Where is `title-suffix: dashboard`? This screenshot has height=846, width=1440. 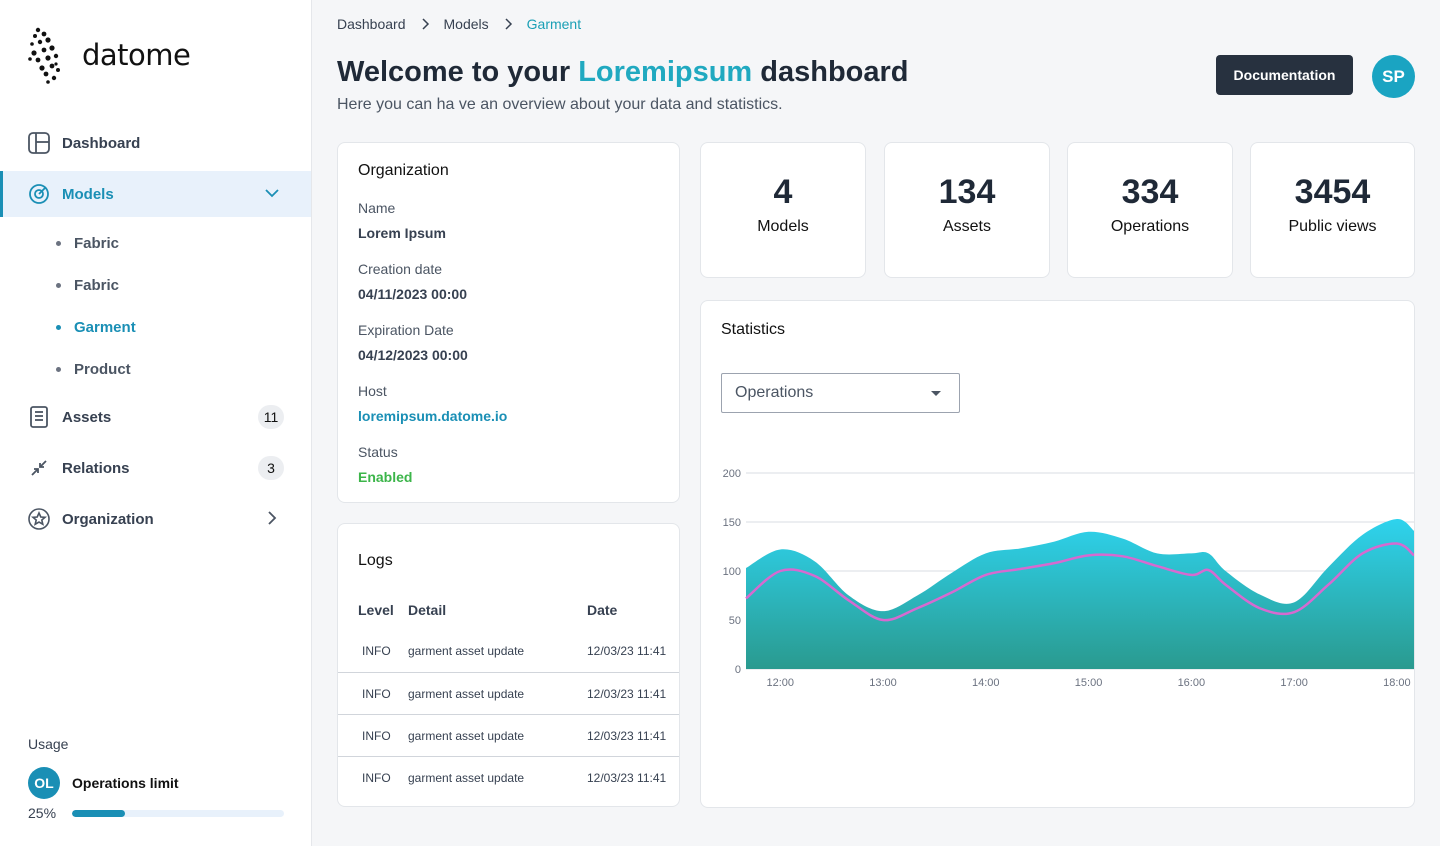 title-suffix: dashboard is located at coordinates (834, 72).